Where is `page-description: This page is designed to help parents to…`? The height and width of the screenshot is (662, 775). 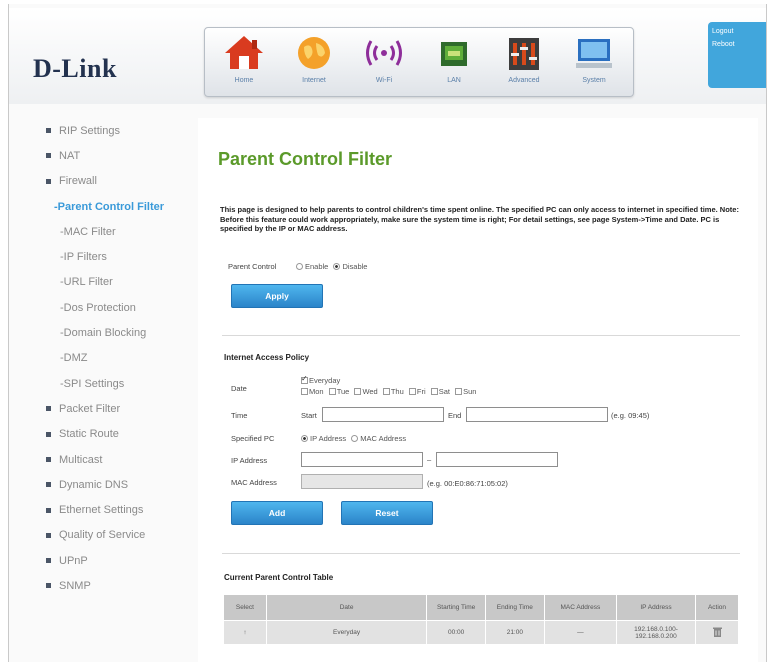 page-description: This page is designed to help parents to… is located at coordinates (479, 219).